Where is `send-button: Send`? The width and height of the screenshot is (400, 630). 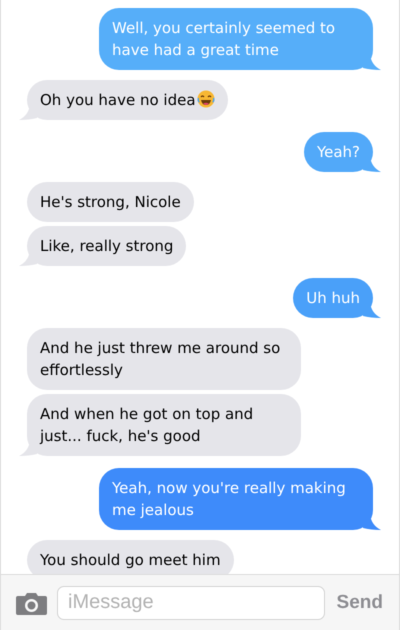
send-button: Send is located at coordinates (359, 603).